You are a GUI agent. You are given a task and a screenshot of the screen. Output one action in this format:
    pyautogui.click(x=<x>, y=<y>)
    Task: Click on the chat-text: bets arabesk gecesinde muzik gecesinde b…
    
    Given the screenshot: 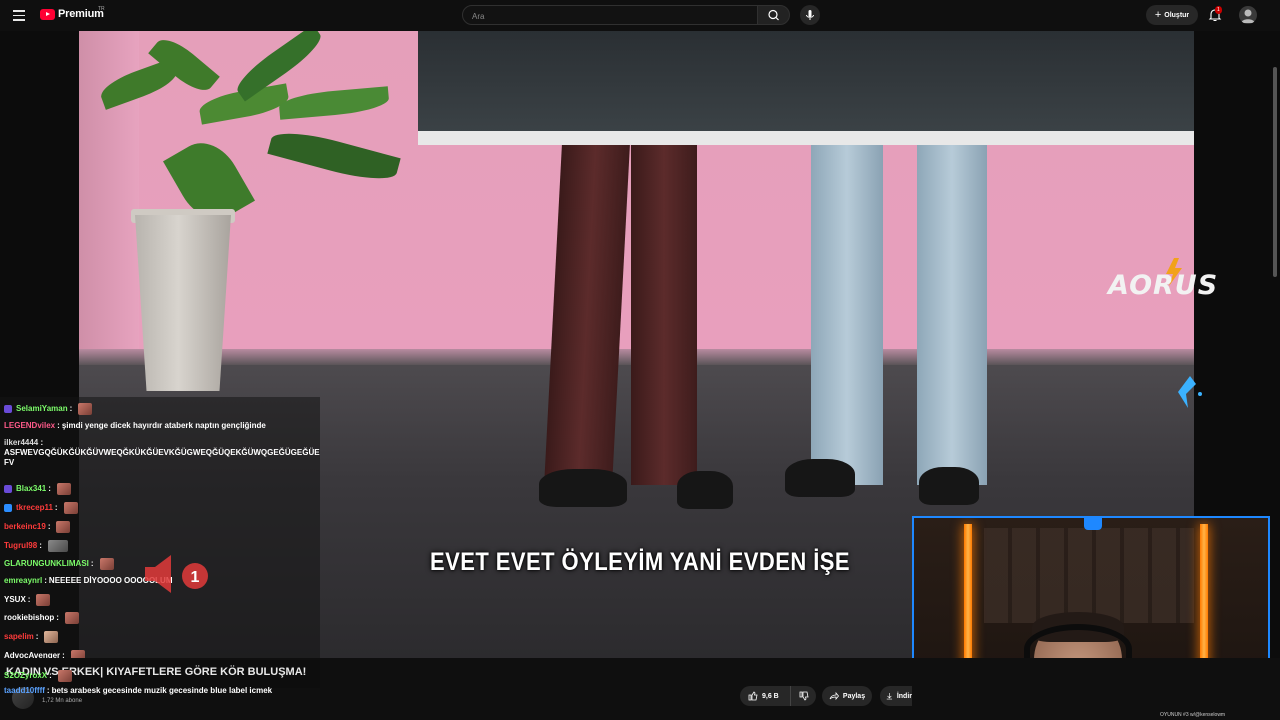 What is the action you would take?
    pyautogui.click(x=162, y=690)
    